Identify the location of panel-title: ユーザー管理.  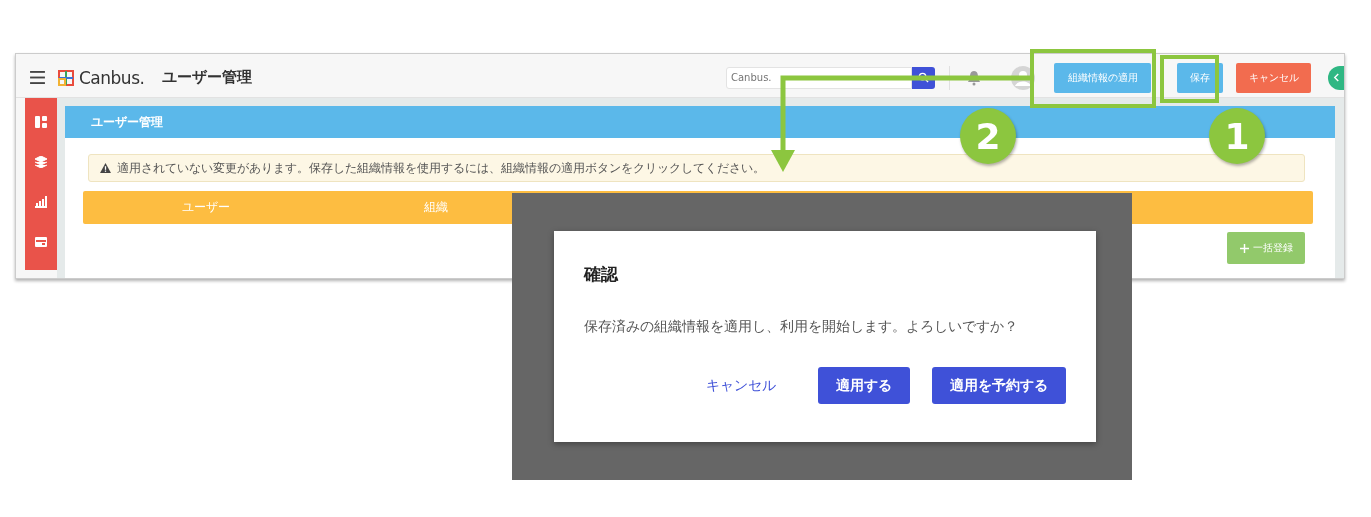
(127, 122).